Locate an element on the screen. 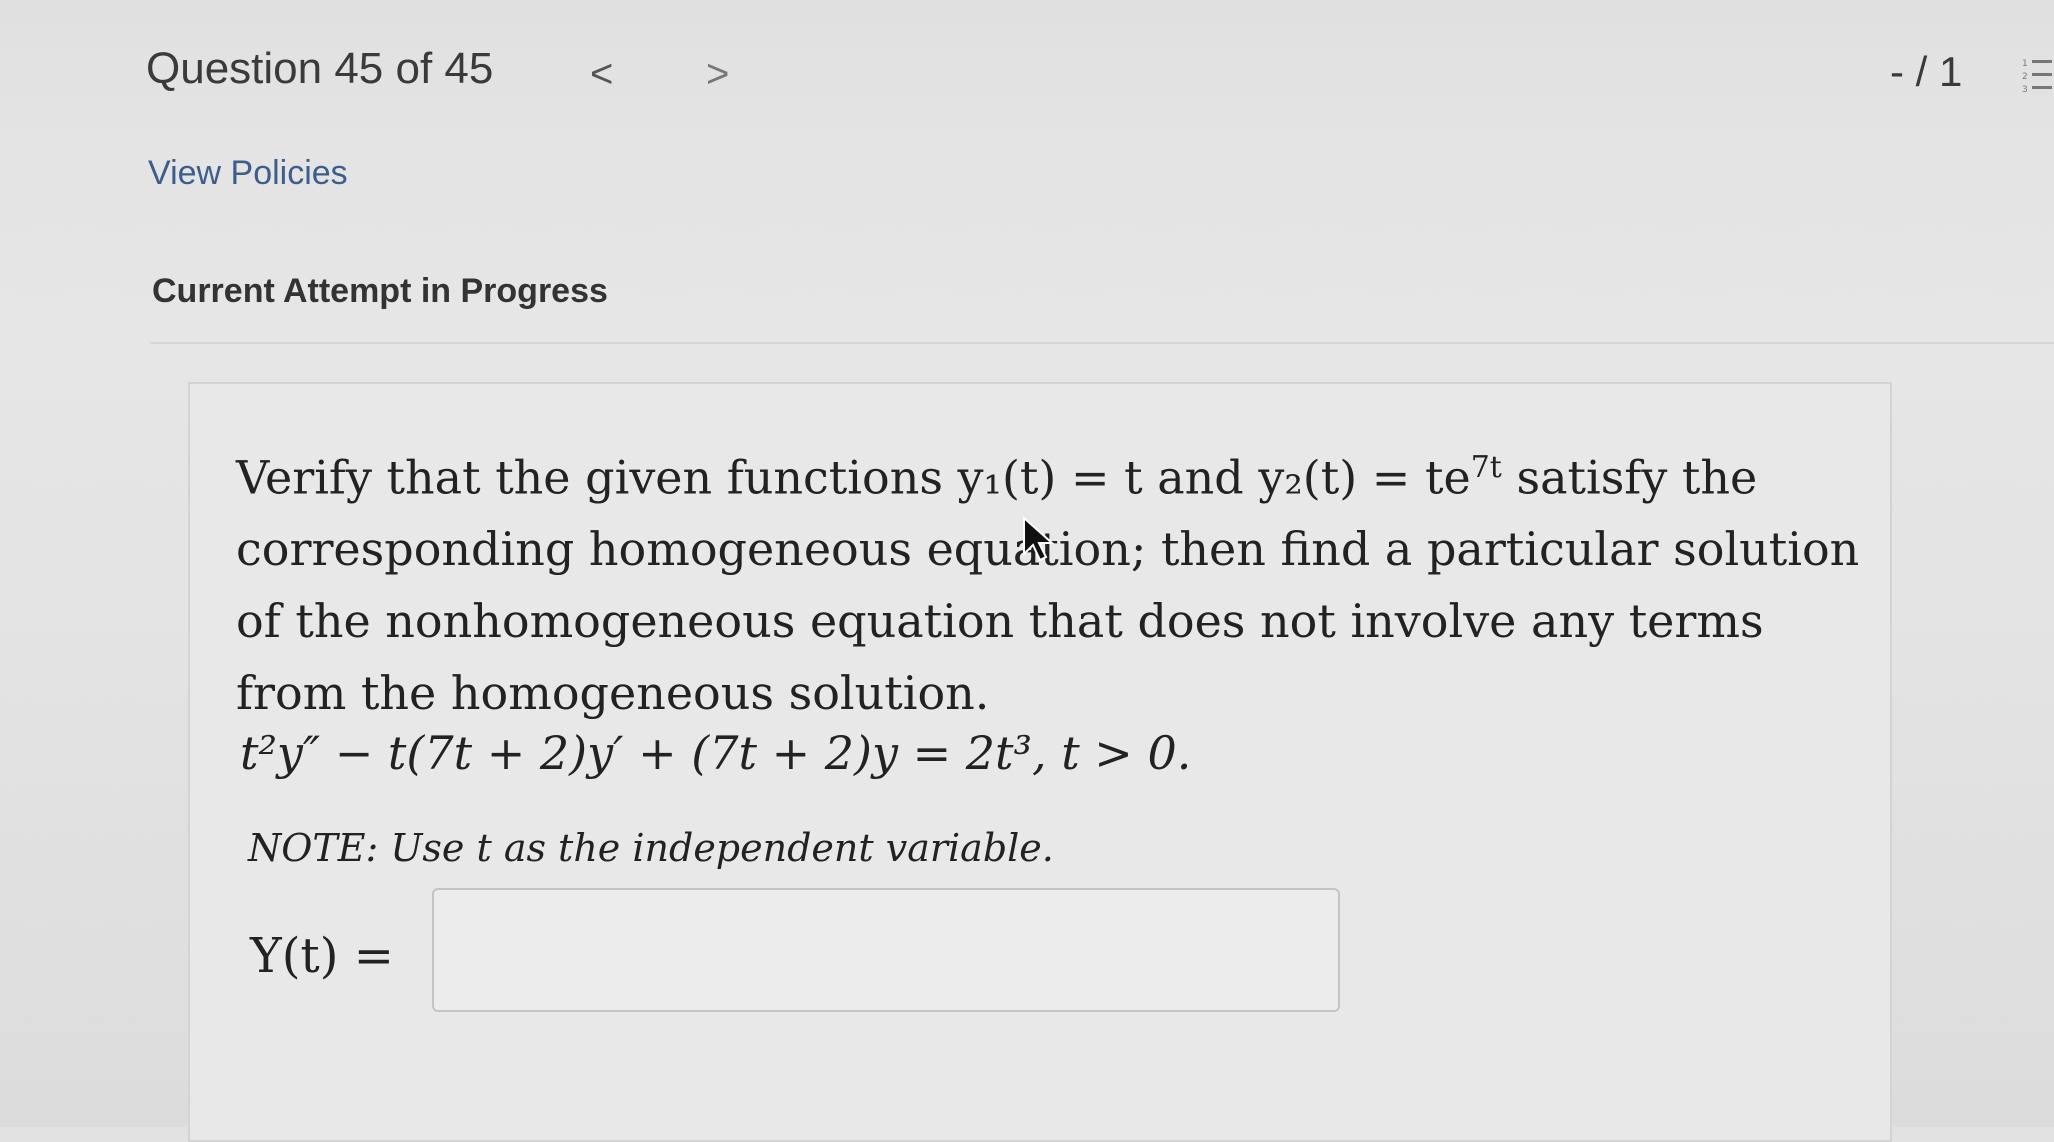  chevron-left-icon: < is located at coordinates (602, 74).